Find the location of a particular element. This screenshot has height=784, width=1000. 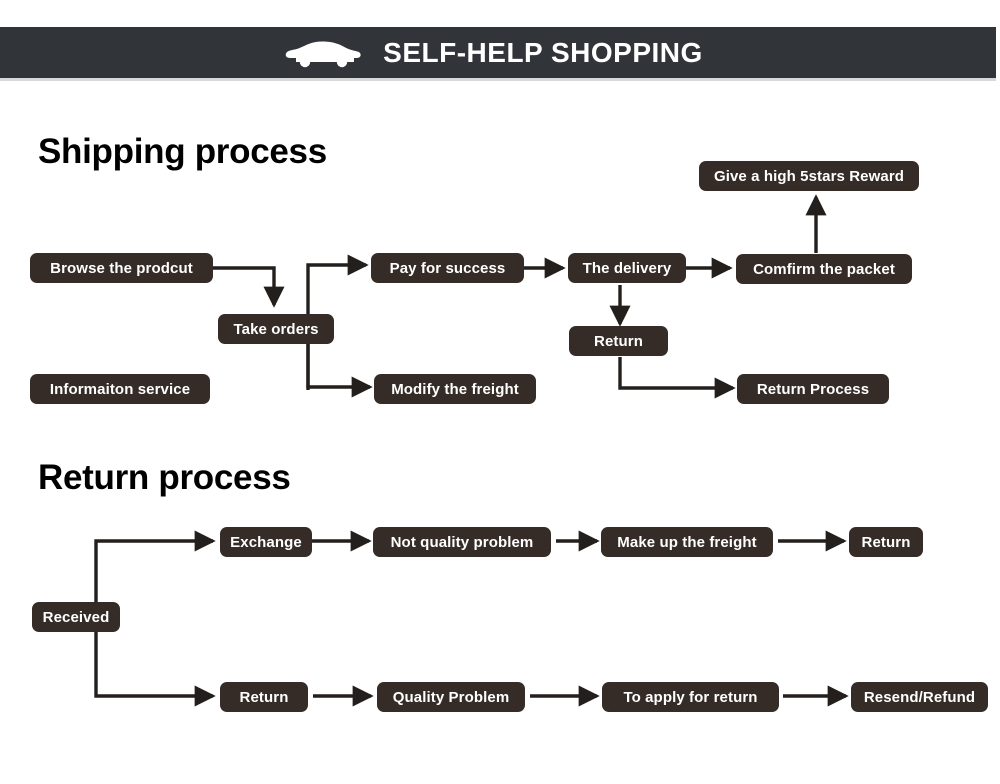

header-banner: SELF-HELP SHOPPING is located at coordinates (498, 52).